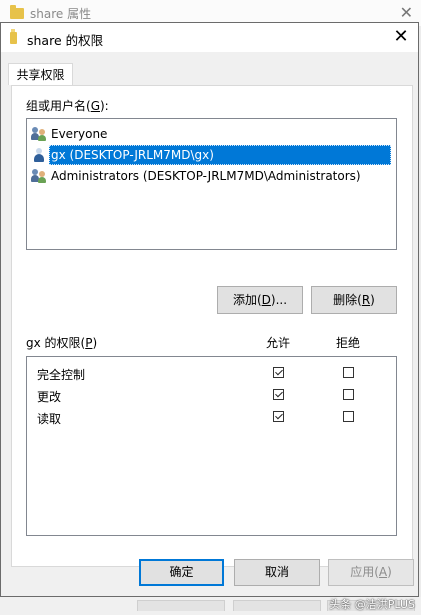 This screenshot has height=615, width=421. I want to click on user-name: gx (DESKTOP-JRLM7MD\gx), so click(220, 155).